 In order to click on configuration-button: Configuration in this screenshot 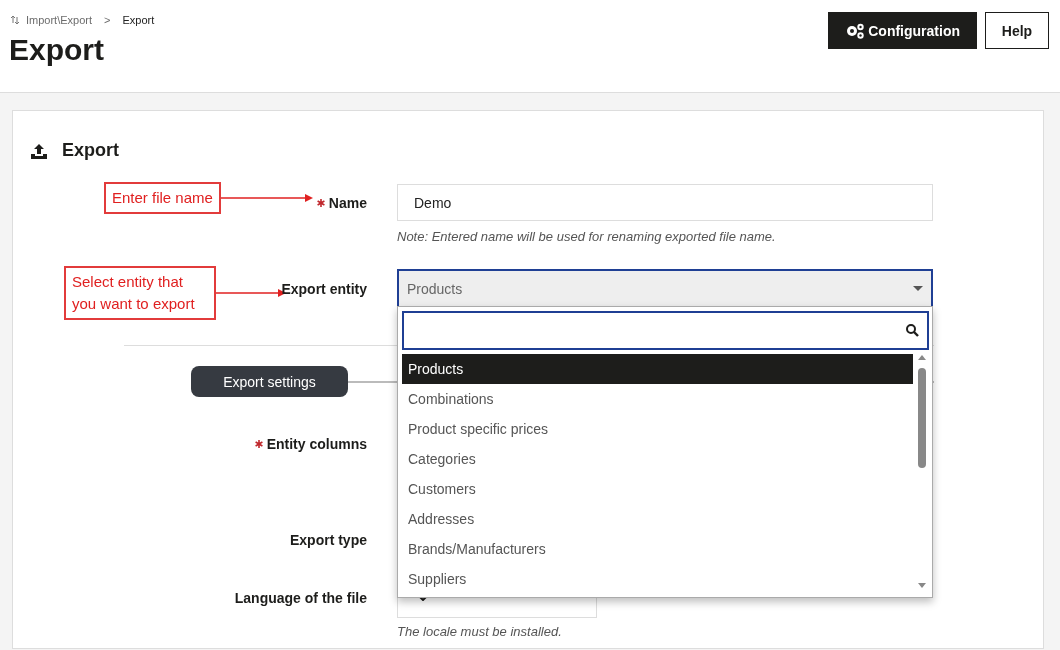, I will do `click(902, 30)`.